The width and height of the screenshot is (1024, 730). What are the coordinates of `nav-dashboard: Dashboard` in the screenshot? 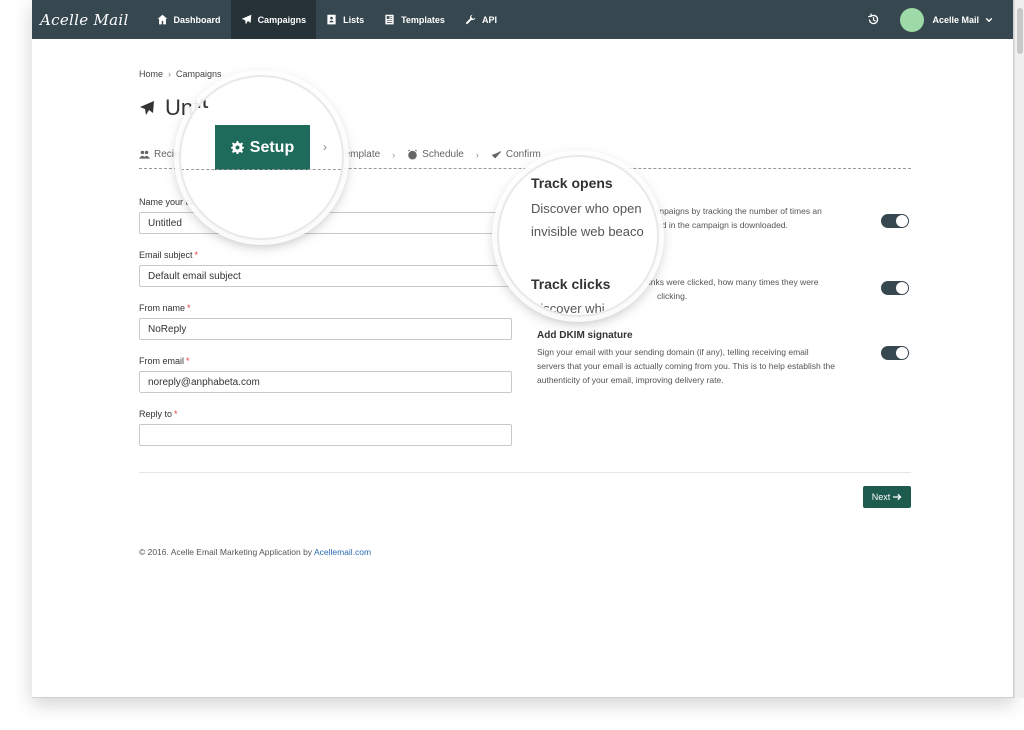 It's located at (189, 19).